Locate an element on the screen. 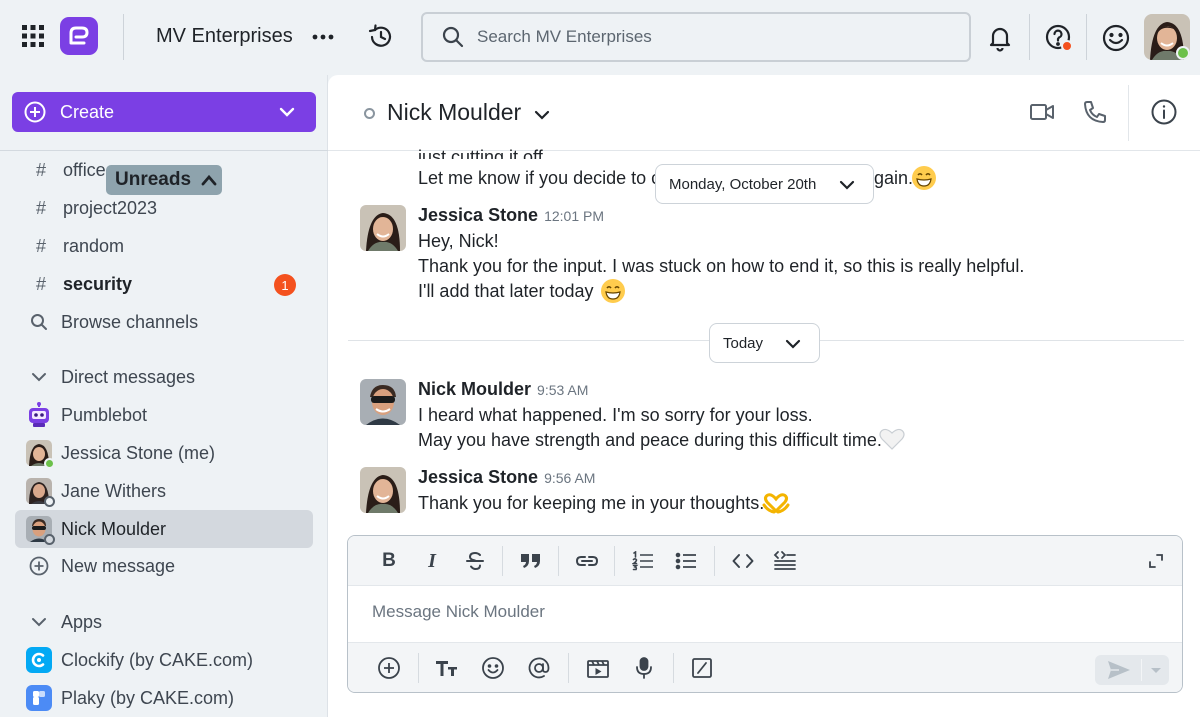 The width and height of the screenshot is (1200, 717). sidebar-item-label: Clockify (by CAKE.com) is located at coordinates (157, 659).